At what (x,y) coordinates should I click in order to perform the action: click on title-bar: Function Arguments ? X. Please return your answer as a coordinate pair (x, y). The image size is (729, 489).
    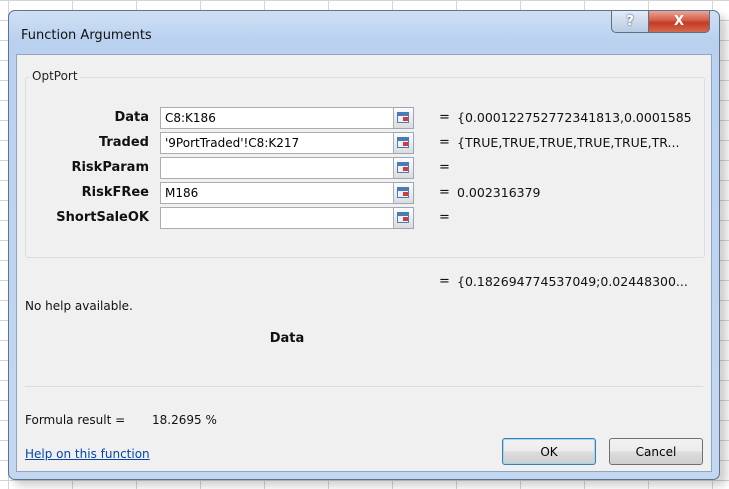
    Looking at the image, I should click on (364, 33).